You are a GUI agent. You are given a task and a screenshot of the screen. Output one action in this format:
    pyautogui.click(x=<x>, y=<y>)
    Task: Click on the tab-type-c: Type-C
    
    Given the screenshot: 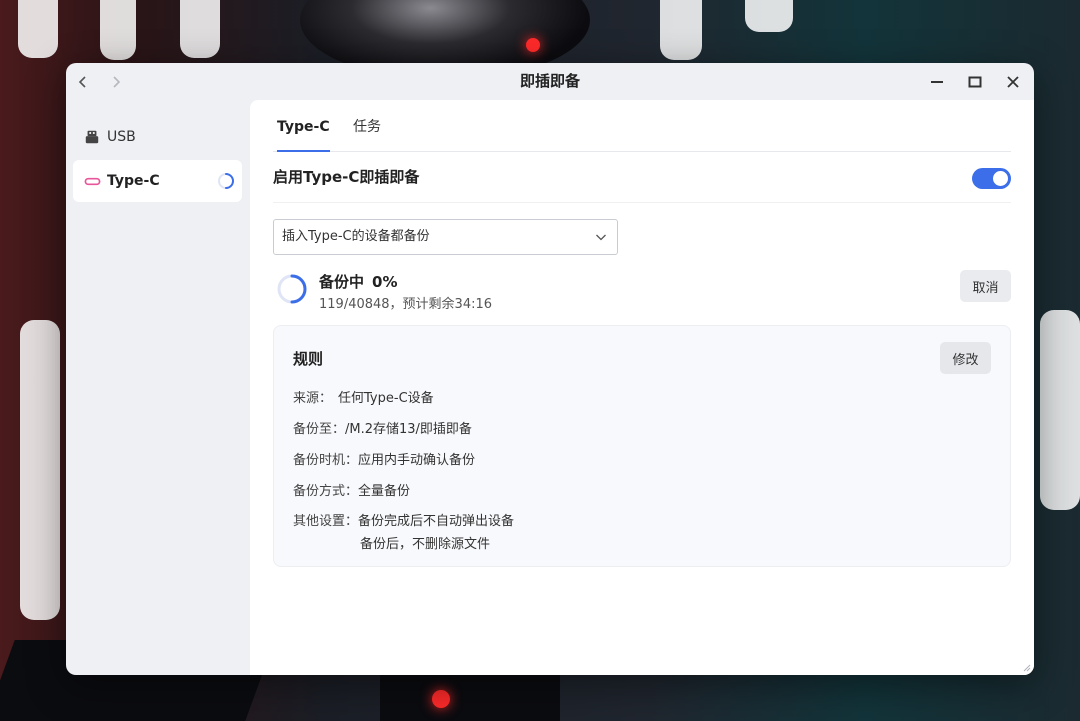 What is the action you would take?
    pyautogui.click(x=303, y=126)
    